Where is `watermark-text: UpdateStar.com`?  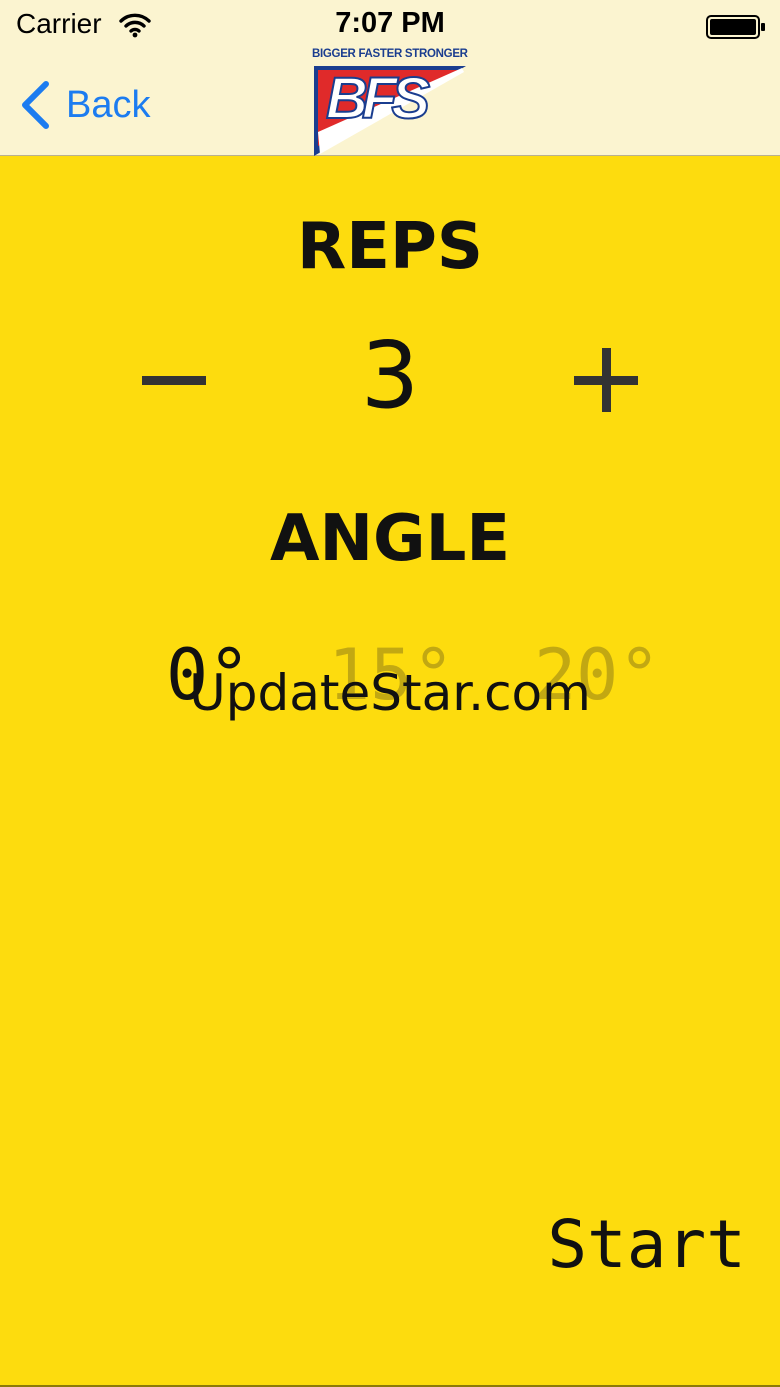
watermark-text: UpdateStar.com is located at coordinates (390, 693).